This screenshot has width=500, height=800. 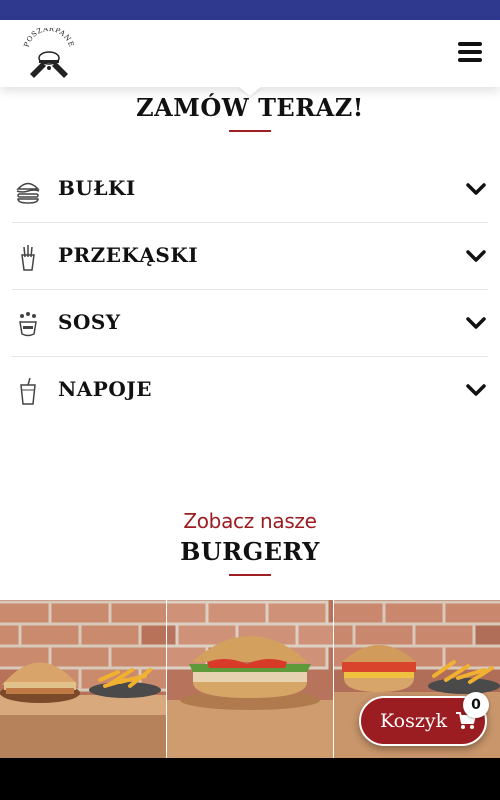 I want to click on status-bar, so click(x=250, y=10).